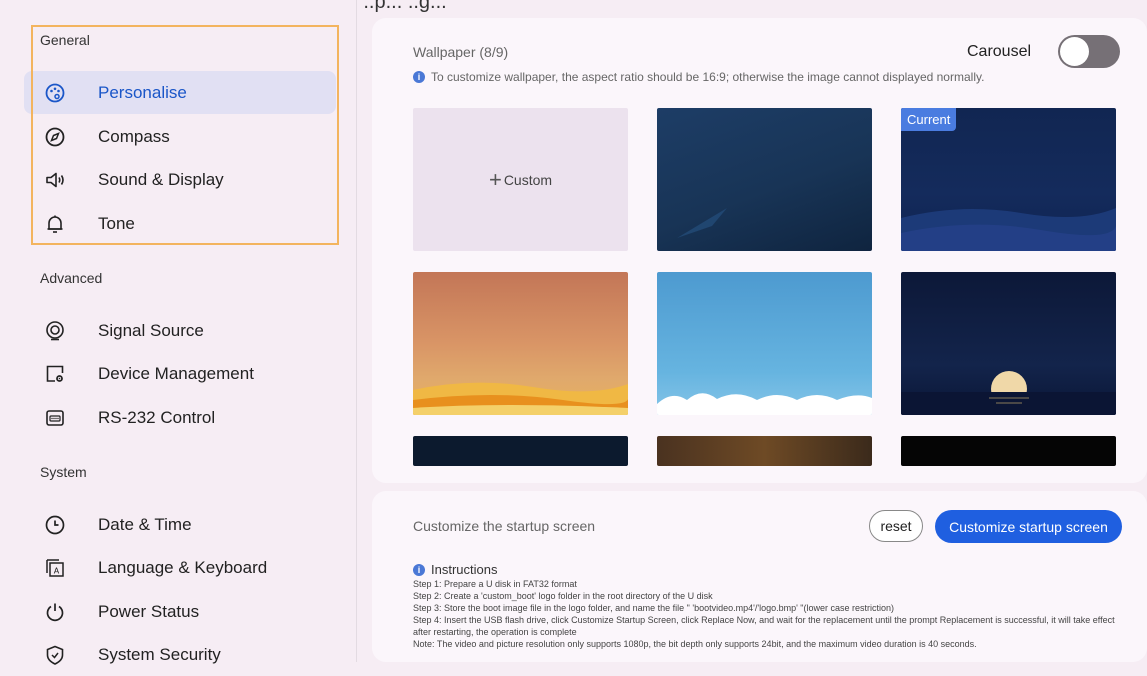  I want to click on customize-startup-button: Customize startup screen, so click(1028, 526).